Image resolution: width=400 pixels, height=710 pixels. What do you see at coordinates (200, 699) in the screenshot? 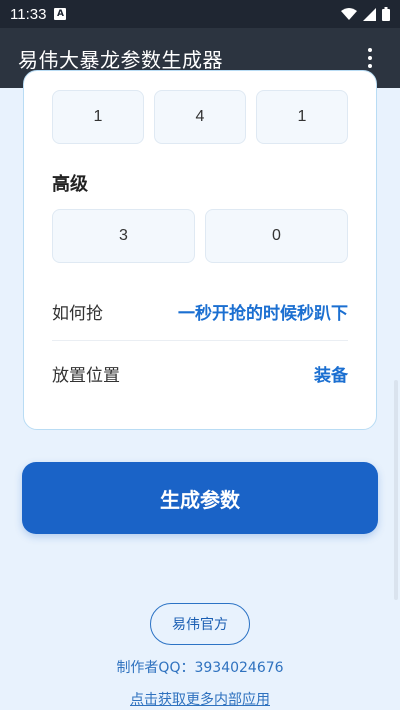
I see `more-apps-link: 点击获取更多内部应用` at bounding box center [200, 699].